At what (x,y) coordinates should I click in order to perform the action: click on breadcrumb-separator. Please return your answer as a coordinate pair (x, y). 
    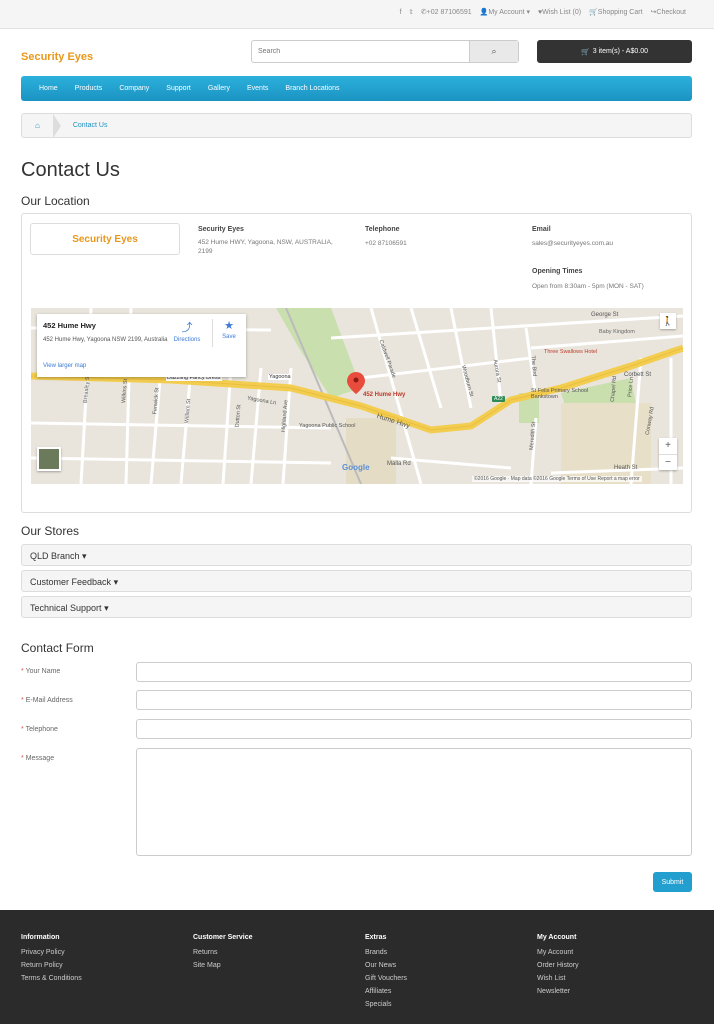
    Looking at the image, I should click on (56, 125).